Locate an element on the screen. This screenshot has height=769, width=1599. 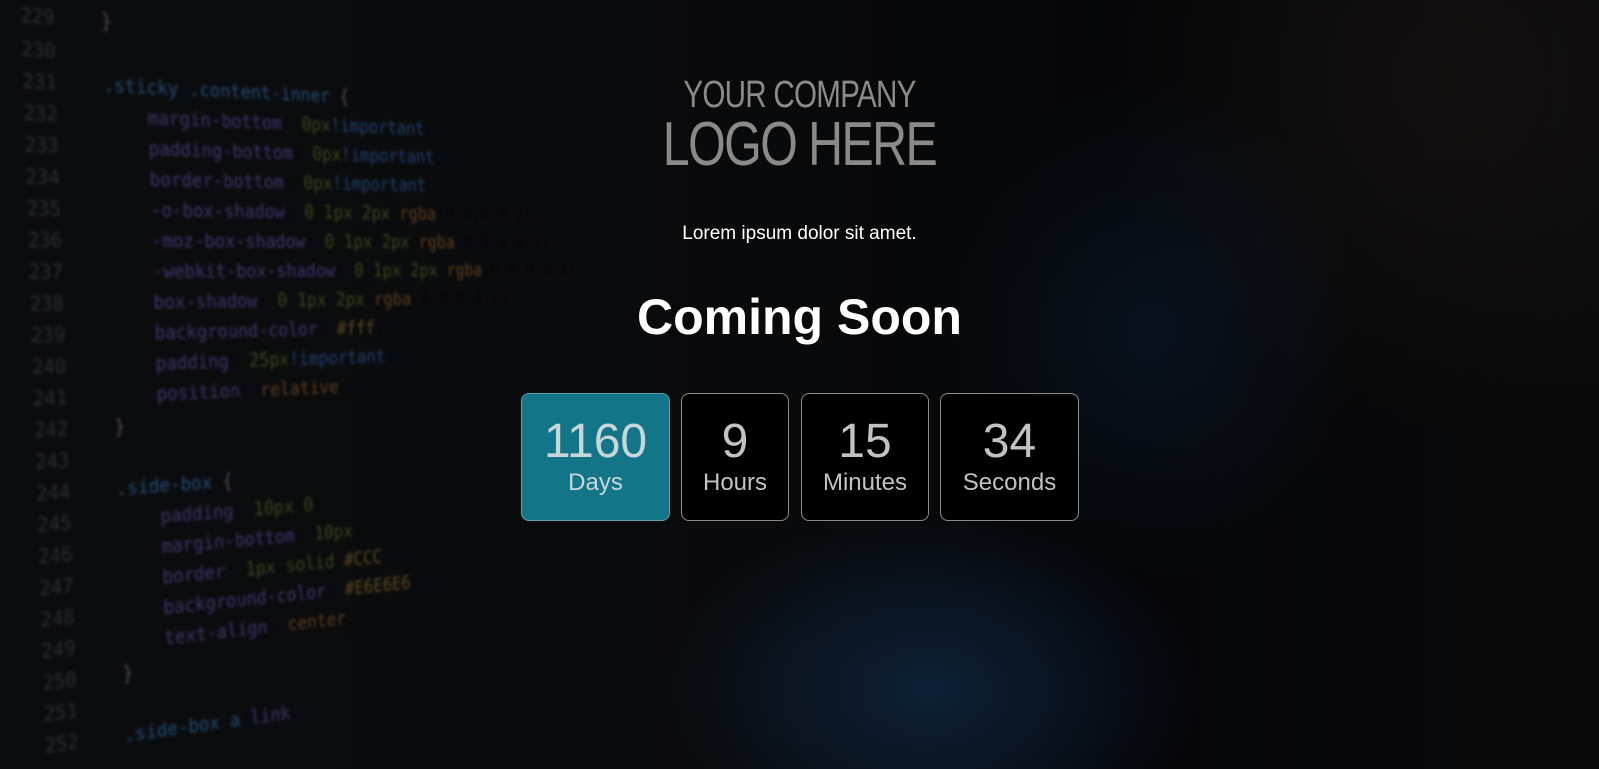
company-logo: YOUR COMPANY LOGO HERE is located at coordinates (799, 126).